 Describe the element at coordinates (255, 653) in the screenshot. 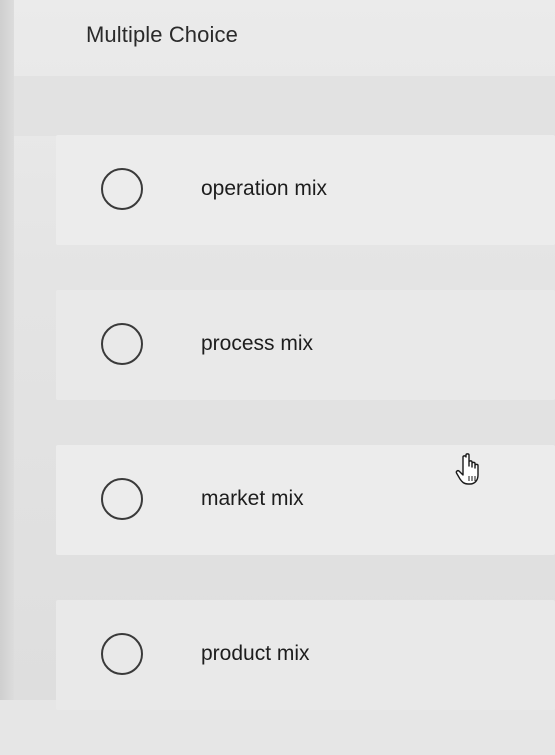

I see `answer-label-4: product mix` at that location.